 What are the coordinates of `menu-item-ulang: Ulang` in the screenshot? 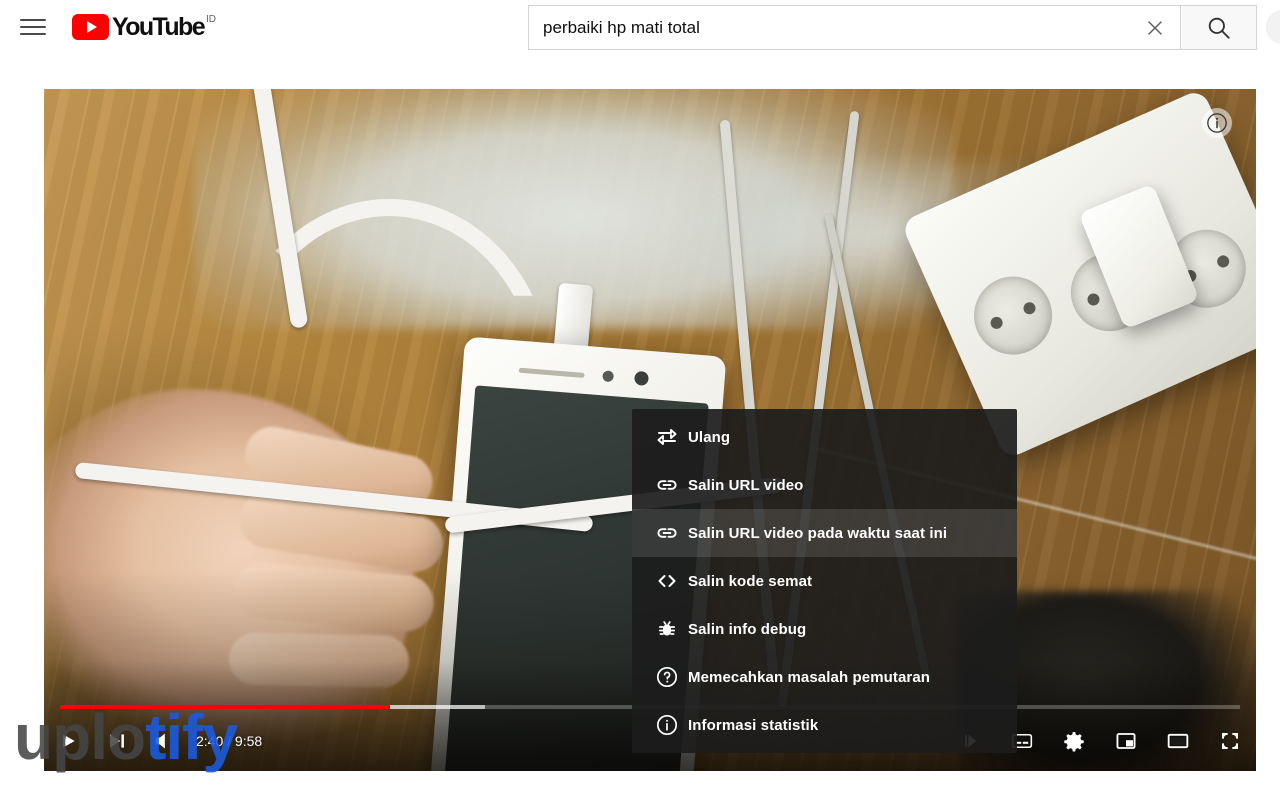 It's located at (824, 437).